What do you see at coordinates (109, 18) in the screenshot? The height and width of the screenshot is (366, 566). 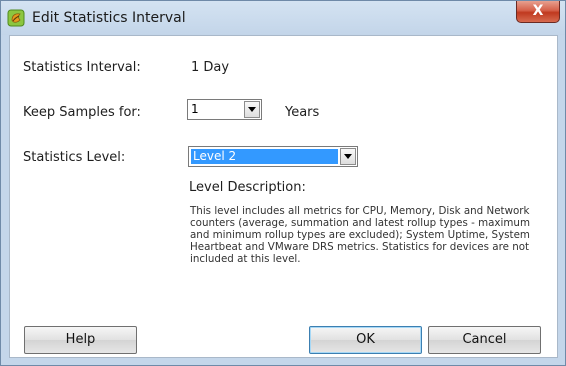 I see `window-title: Edit Statistics Interval` at bounding box center [109, 18].